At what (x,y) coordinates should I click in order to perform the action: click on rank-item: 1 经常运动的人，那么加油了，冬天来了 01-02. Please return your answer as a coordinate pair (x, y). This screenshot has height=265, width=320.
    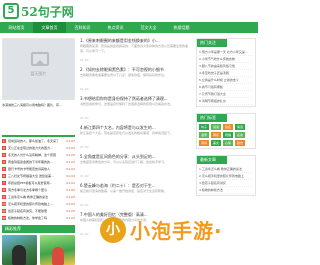
    Looking at the image, I should click on (38, 140).